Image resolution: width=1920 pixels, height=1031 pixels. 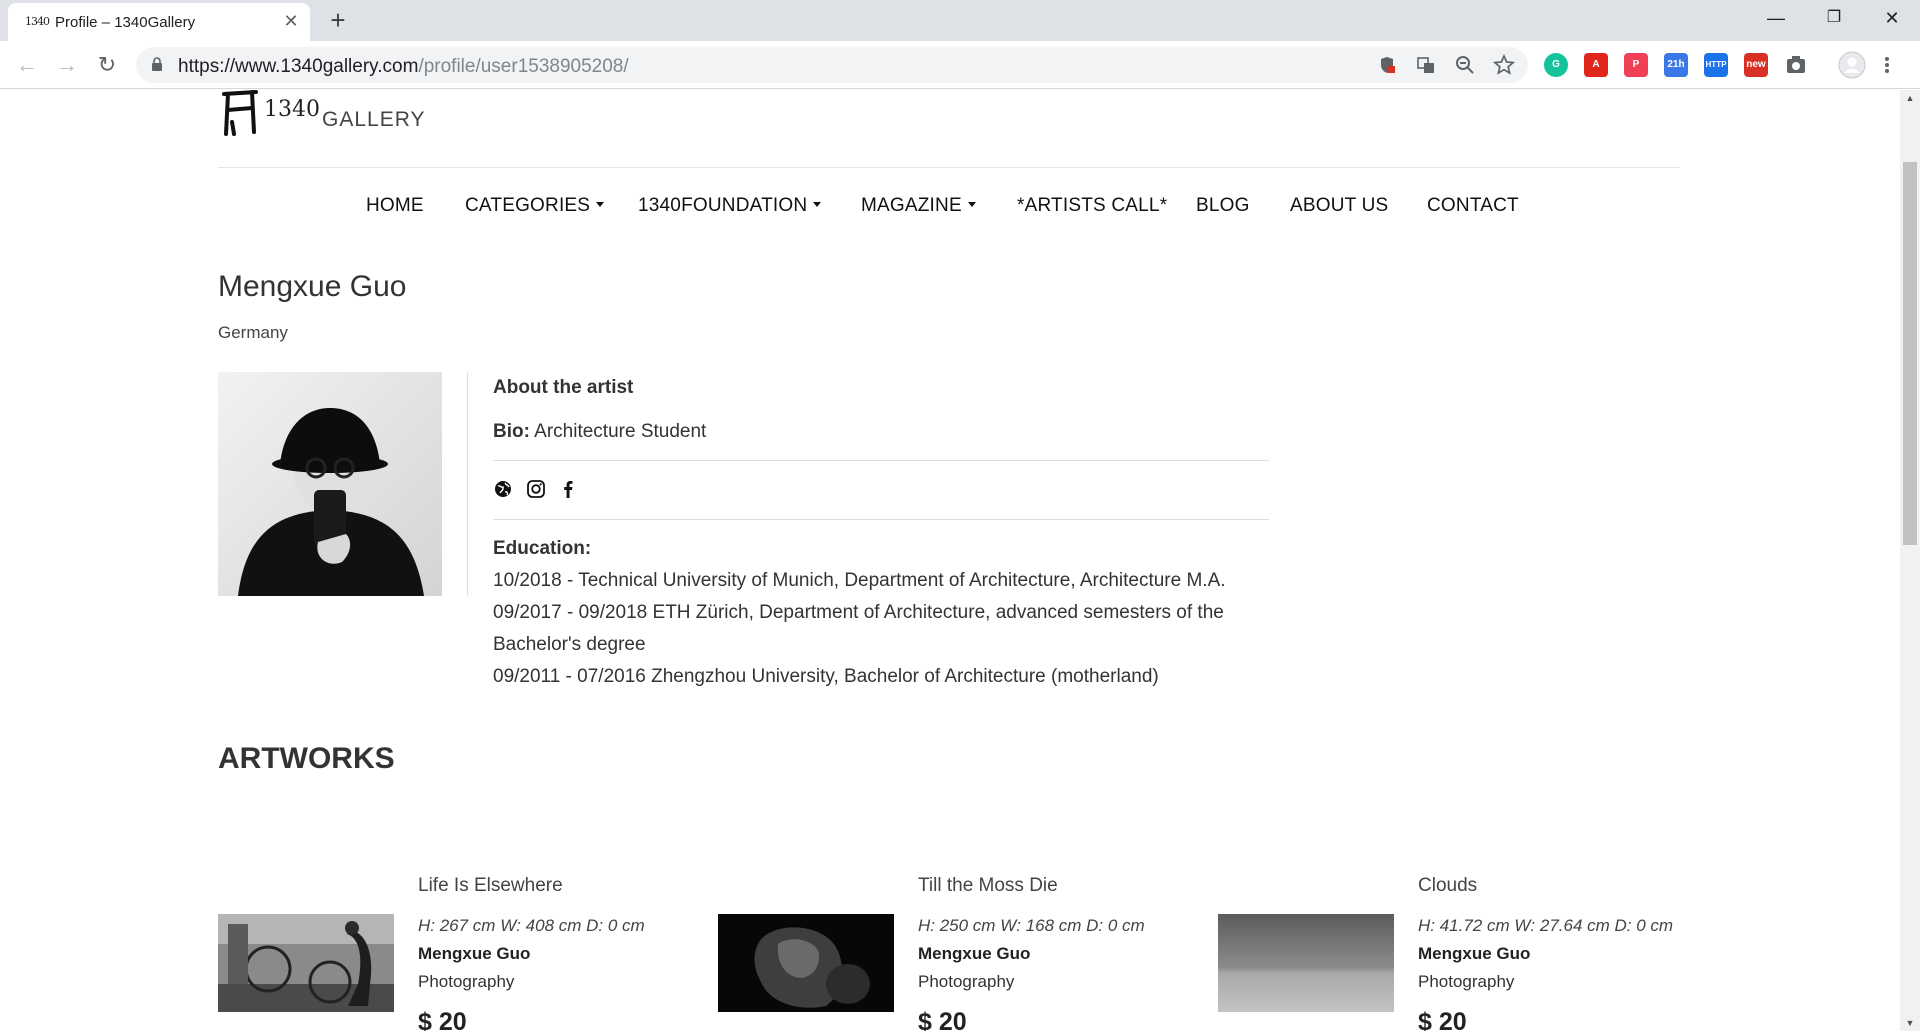 I want to click on profile-avatar-icon, so click(x=1852, y=65).